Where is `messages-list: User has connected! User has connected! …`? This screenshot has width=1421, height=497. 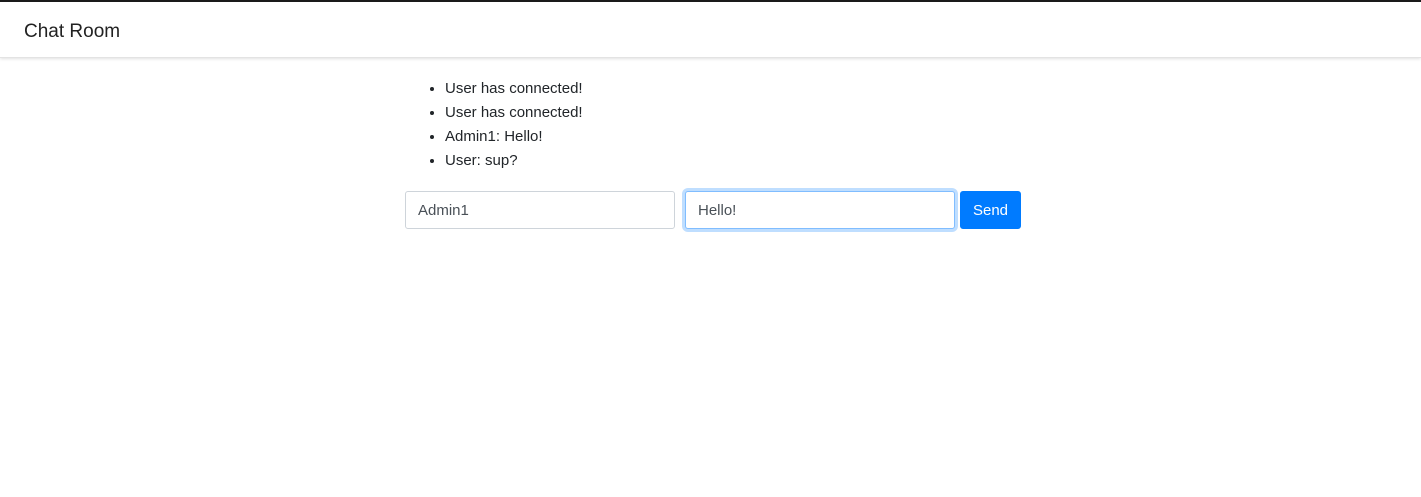
messages-list: User has connected! User has connected! … is located at coordinates (494, 125).